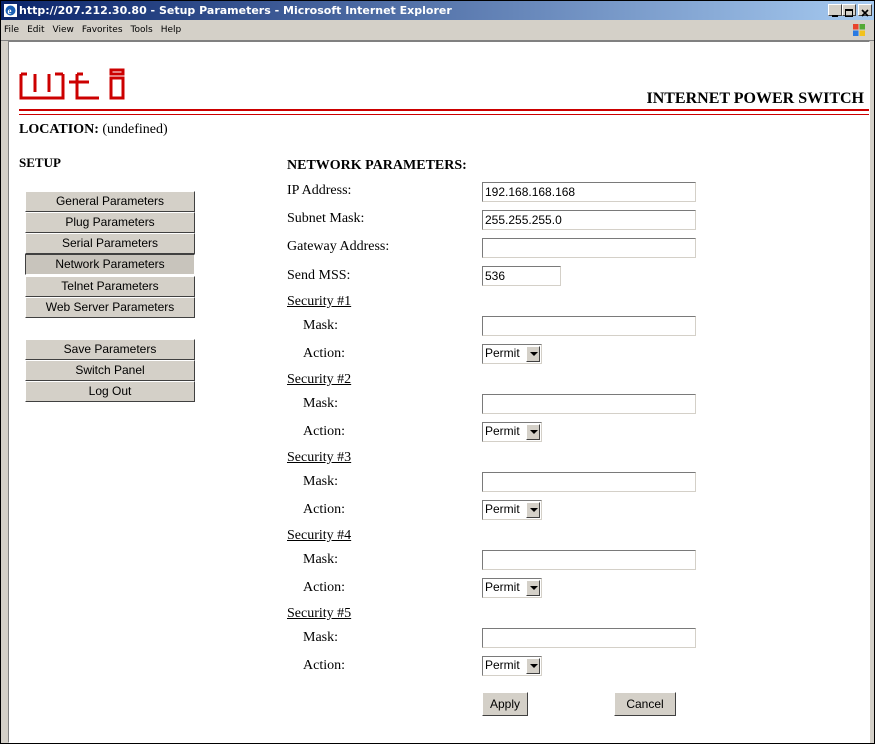 This screenshot has height=744, width=875. I want to click on security-5-mask-label: Mask:, so click(320, 637).